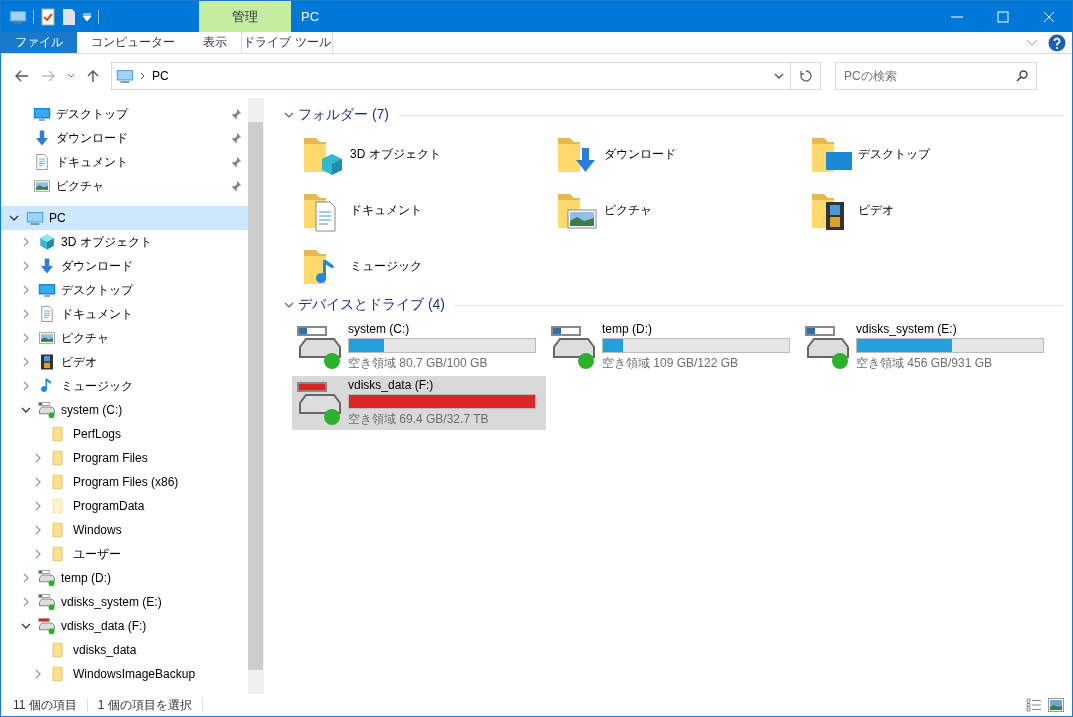  I want to click on drive-tile: system (C:) 空き領域 80.7 GB/100 GB, so click(419, 347).